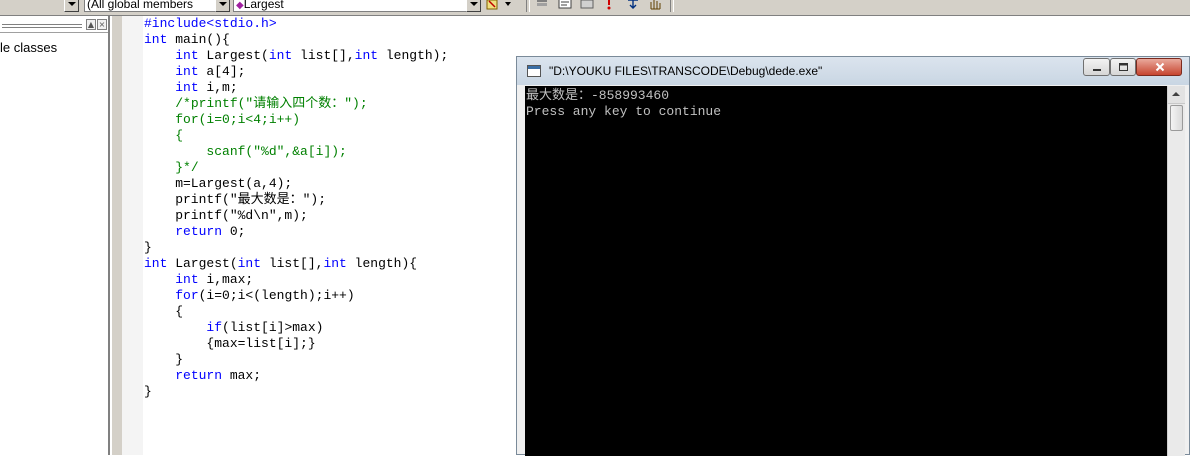 This screenshot has height=456, width=1190. What do you see at coordinates (296, 72) in the screenshot?
I see `code-line: int a[4];` at bounding box center [296, 72].